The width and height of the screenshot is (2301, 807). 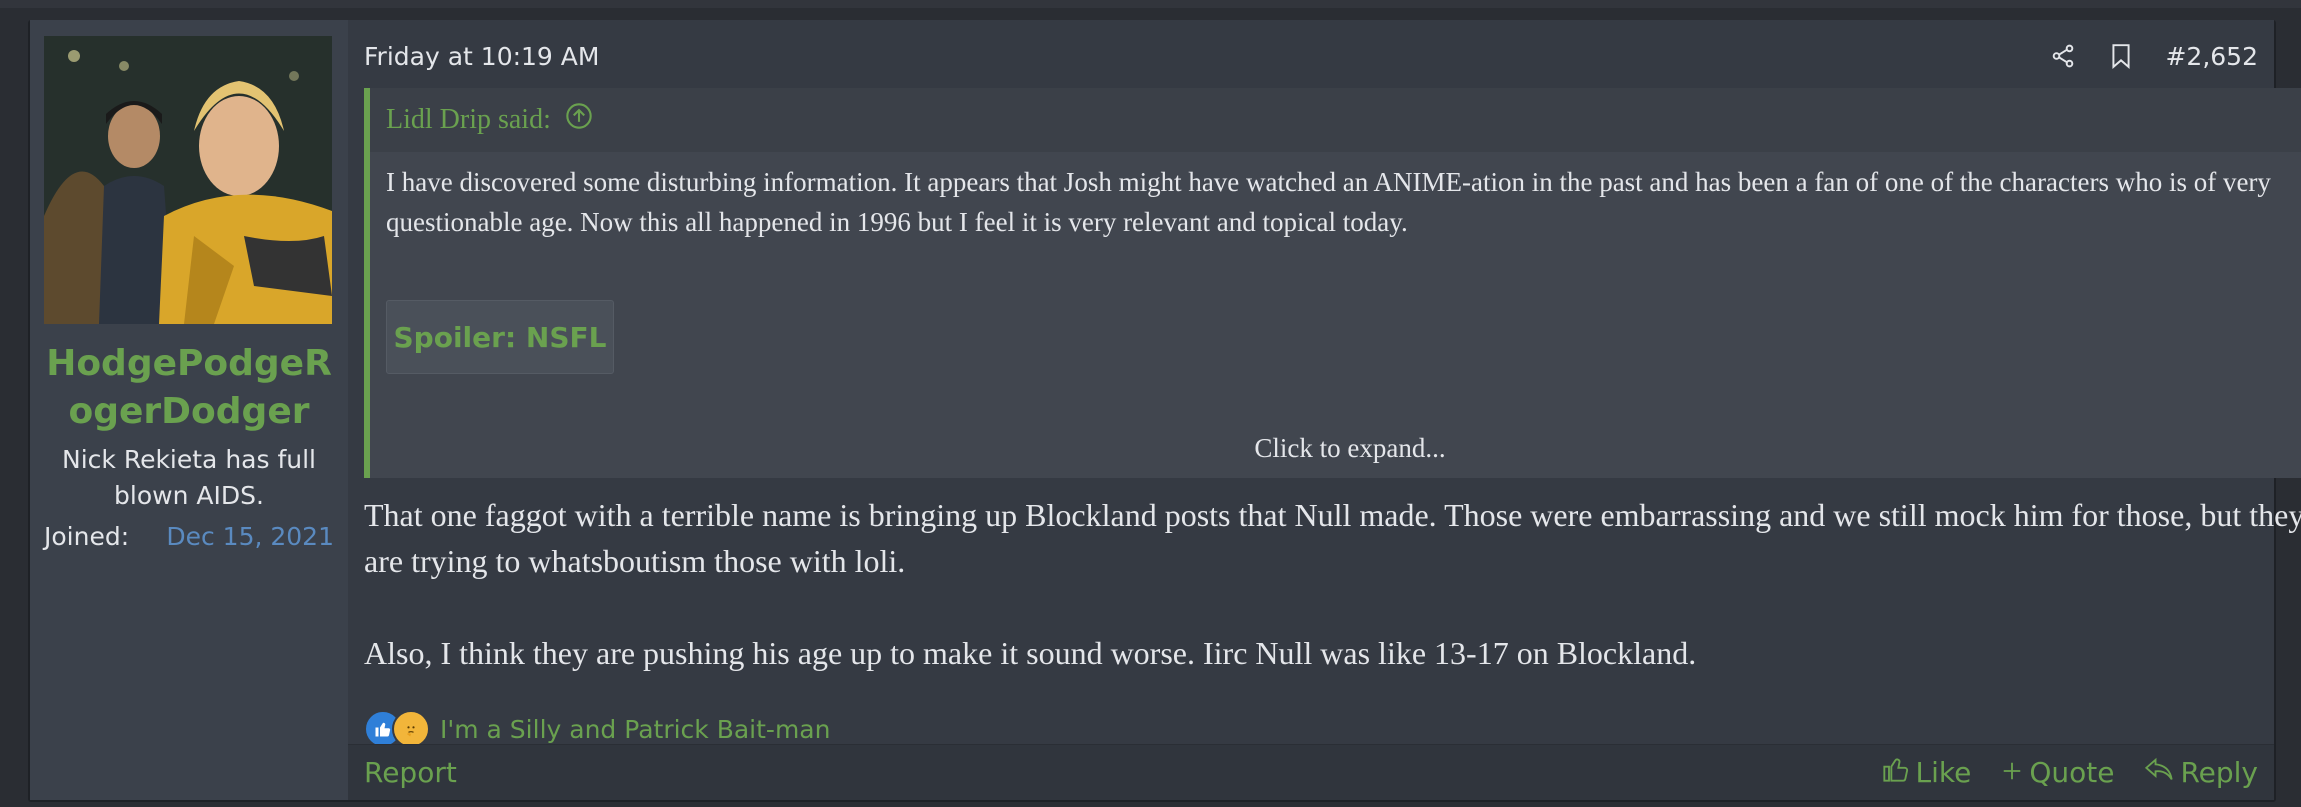 What do you see at coordinates (1311, 56) in the screenshot?
I see `post-header: Friday at 10:19 AM #2,652` at bounding box center [1311, 56].